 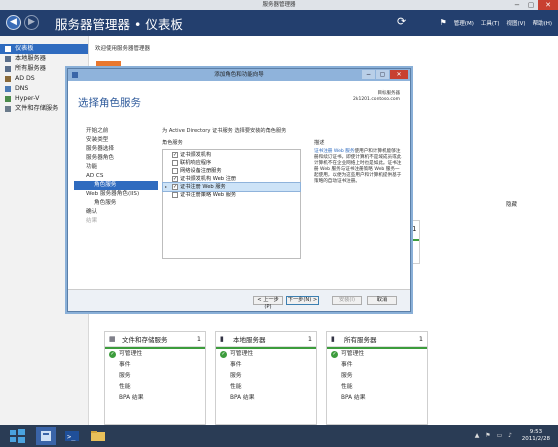 What do you see at coordinates (145, 340) in the screenshot?
I see `tile-title: 文件和存储服务` at bounding box center [145, 340].